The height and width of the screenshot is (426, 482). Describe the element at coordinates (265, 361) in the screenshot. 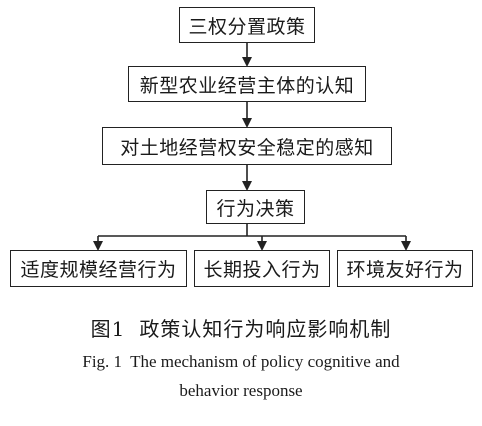

I see `figure-title-en-line1: The mechanism of policy cognitive and` at that location.